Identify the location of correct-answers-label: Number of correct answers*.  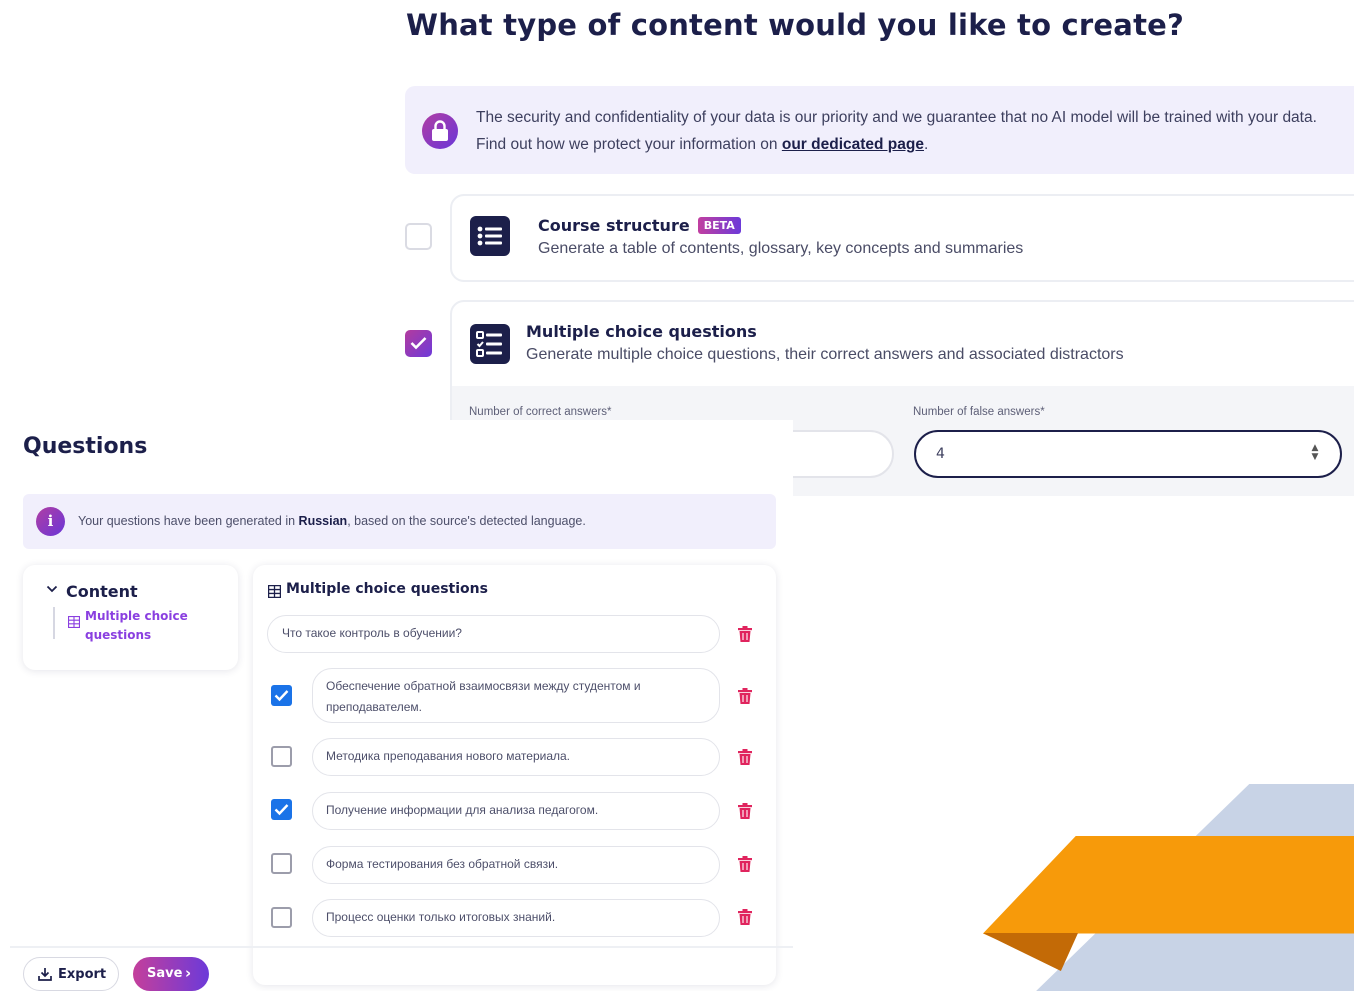
(540, 412).